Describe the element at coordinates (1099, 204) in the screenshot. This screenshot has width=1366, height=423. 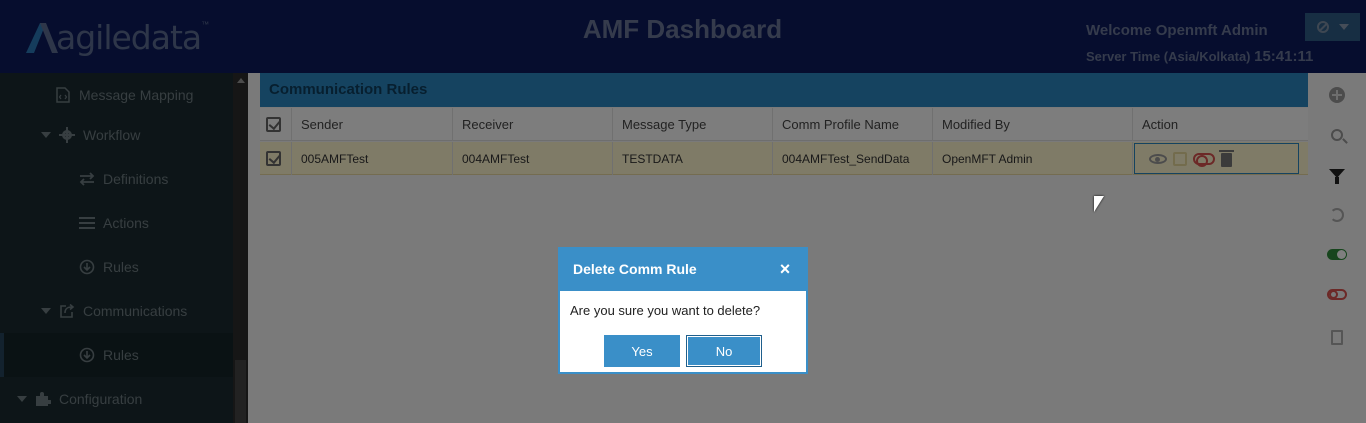
I see `mouse-cursor-icon` at that location.